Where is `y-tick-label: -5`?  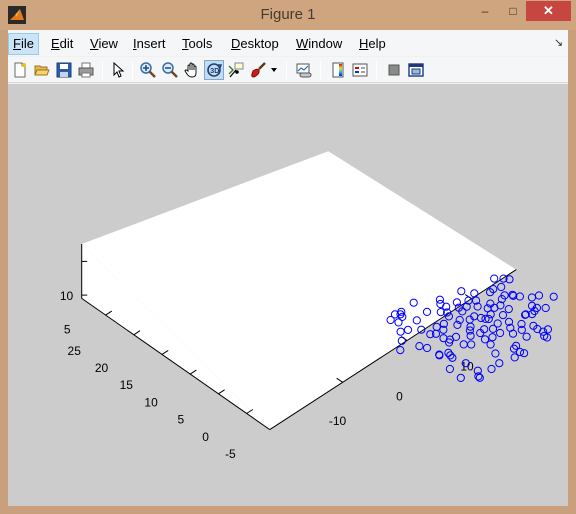 y-tick-label: -5 is located at coordinates (230, 454).